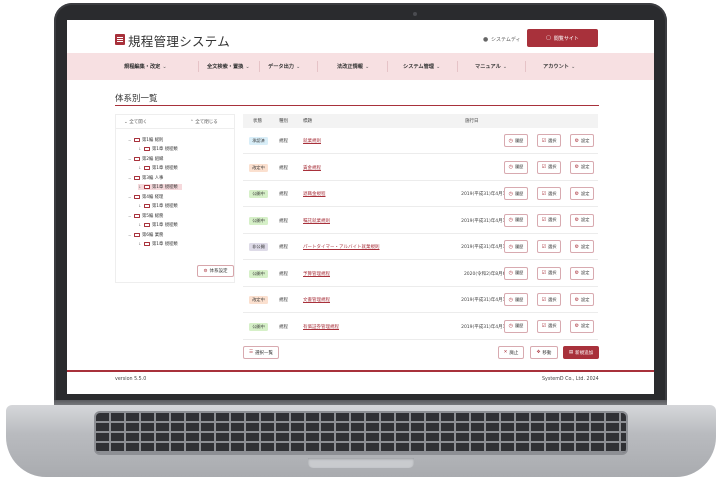  What do you see at coordinates (486, 39) in the screenshot?
I see `user-icon: ●` at bounding box center [486, 39].